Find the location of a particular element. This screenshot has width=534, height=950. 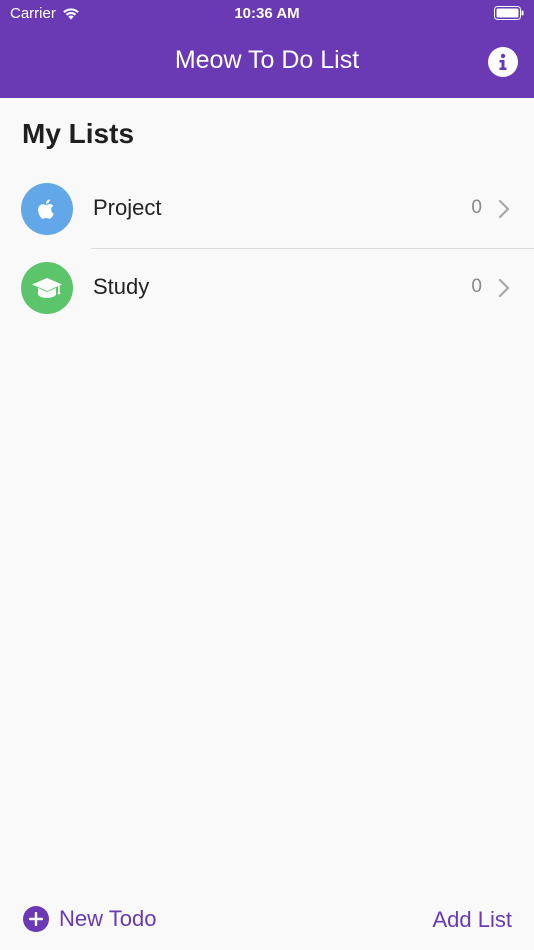

section-title: My Lists is located at coordinates (78, 133).